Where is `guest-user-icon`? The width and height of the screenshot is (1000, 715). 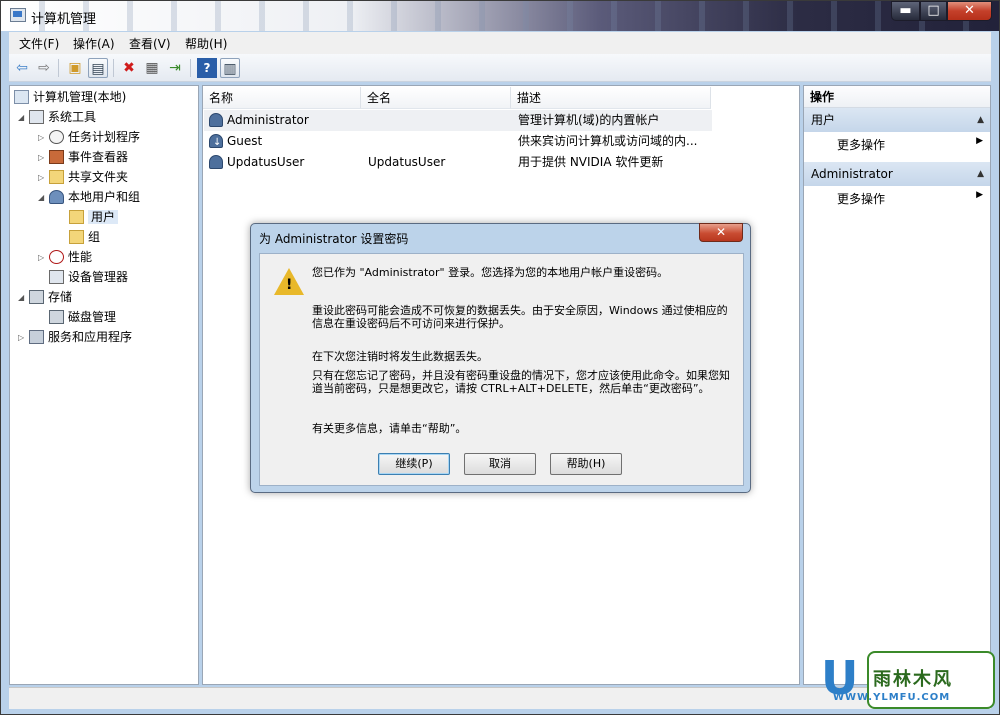
guest-user-icon is located at coordinates (216, 142).